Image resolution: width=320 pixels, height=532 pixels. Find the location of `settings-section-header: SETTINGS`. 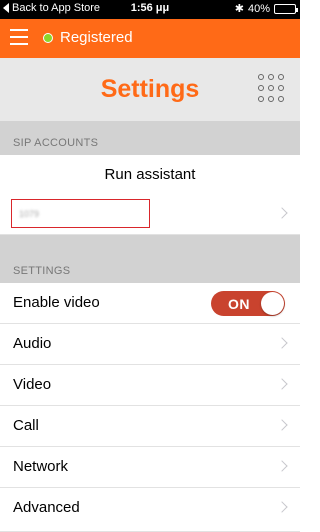

settings-section-header: SETTINGS is located at coordinates (150, 259).